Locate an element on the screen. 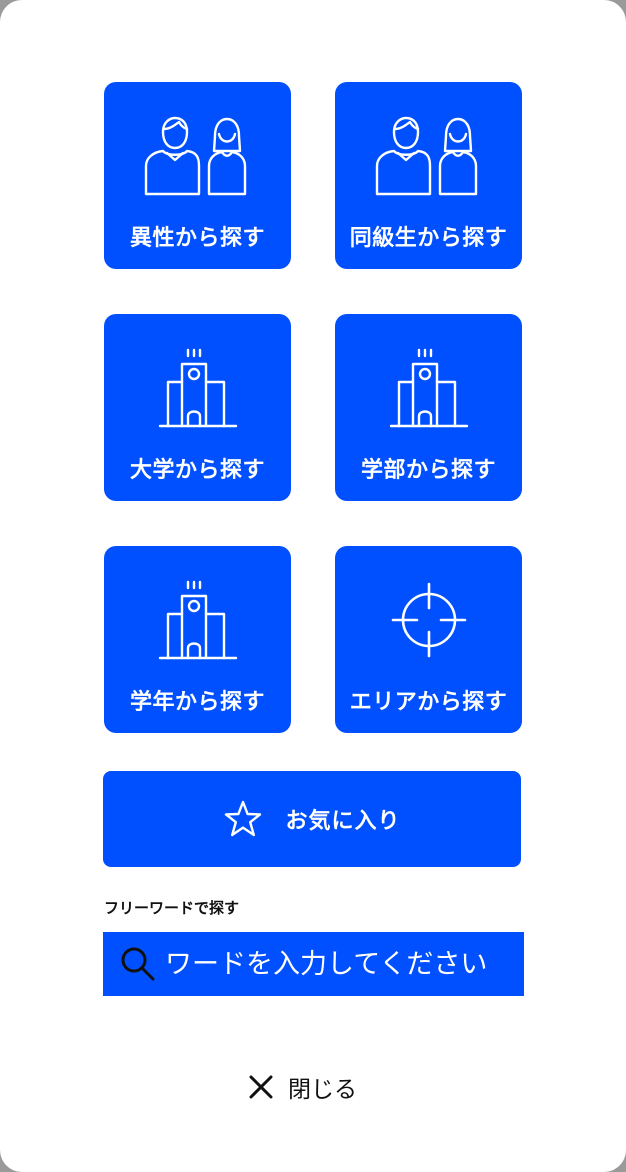 This screenshot has width=626, height=1172. search-by-grade-button: 学年から探す is located at coordinates (197, 639).